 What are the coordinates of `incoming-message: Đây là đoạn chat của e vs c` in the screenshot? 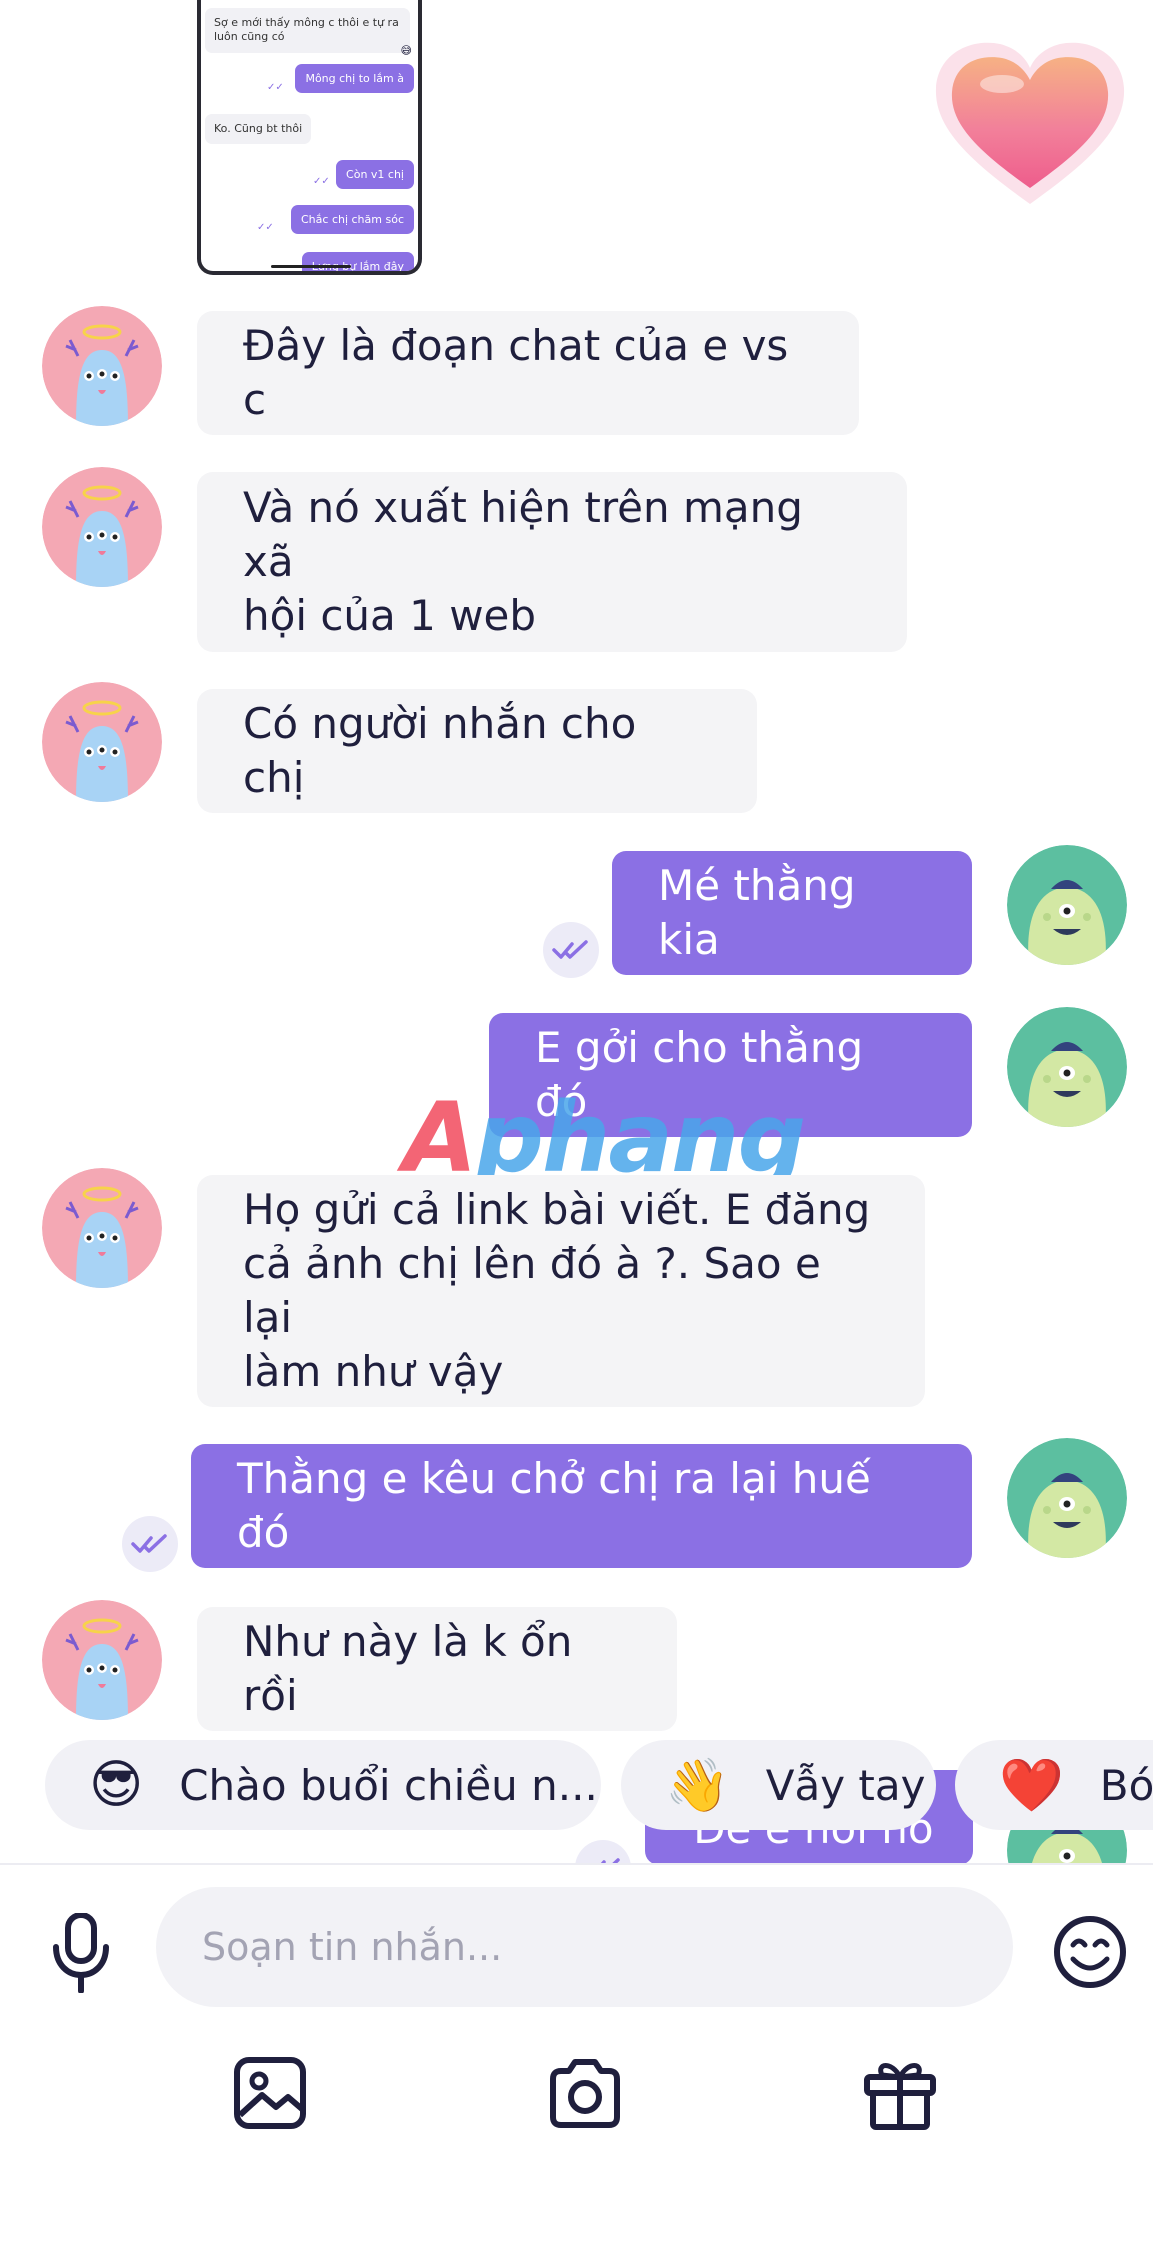 It's located at (528, 373).